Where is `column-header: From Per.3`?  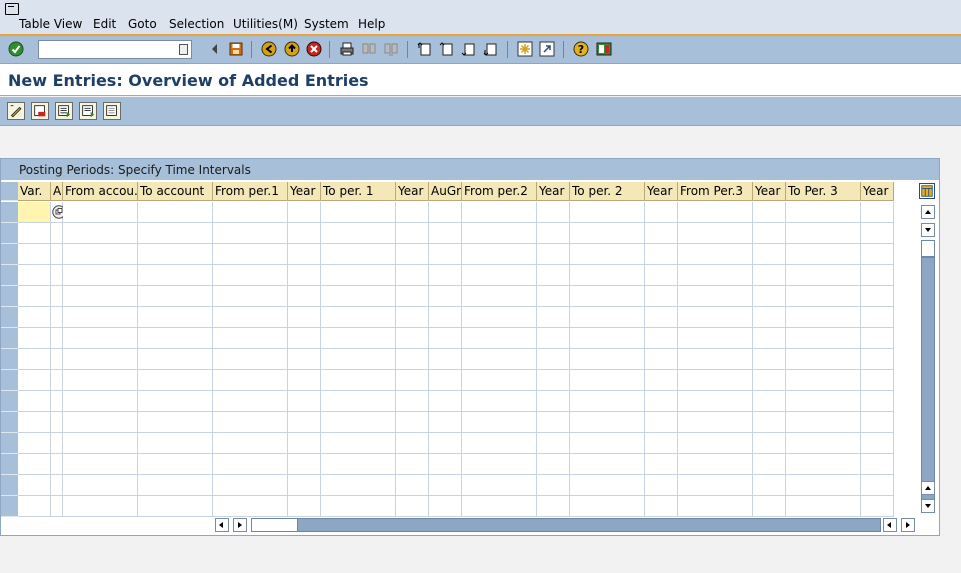 column-header: From Per.3 is located at coordinates (715, 191).